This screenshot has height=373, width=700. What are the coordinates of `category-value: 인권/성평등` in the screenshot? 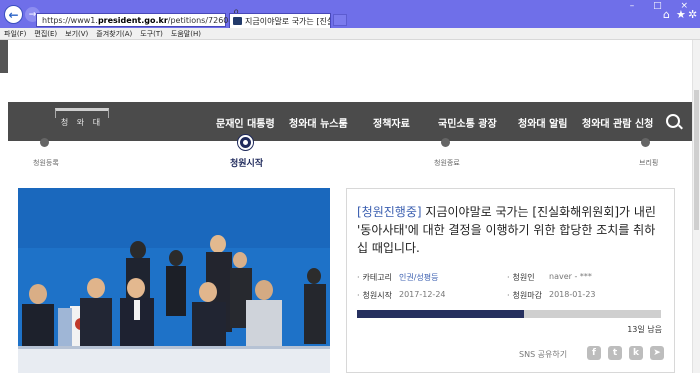 It's located at (419, 277).